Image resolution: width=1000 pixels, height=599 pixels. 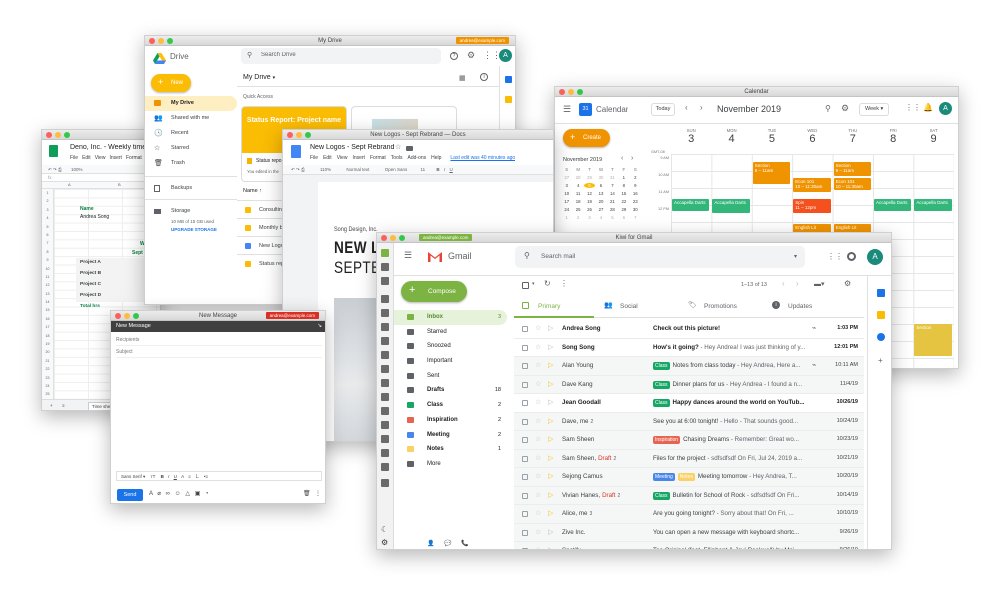 What do you see at coordinates (219, 352) in the screenshot?
I see `subject-field: Subject` at bounding box center [219, 352].